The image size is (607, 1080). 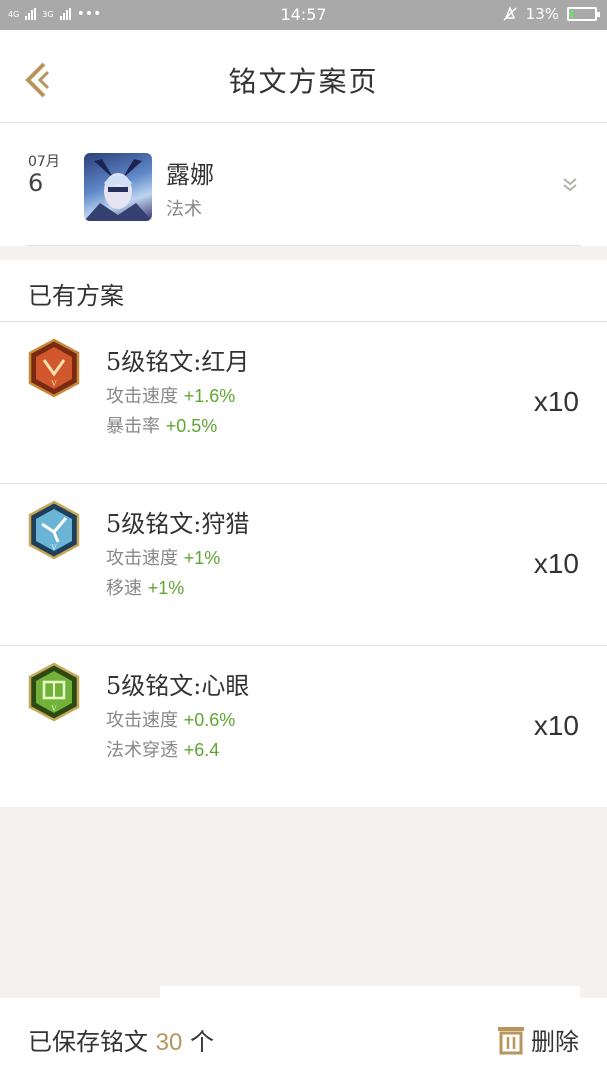 I want to click on rune-stat: 攻击速度 +1.6%, so click(x=170, y=395).